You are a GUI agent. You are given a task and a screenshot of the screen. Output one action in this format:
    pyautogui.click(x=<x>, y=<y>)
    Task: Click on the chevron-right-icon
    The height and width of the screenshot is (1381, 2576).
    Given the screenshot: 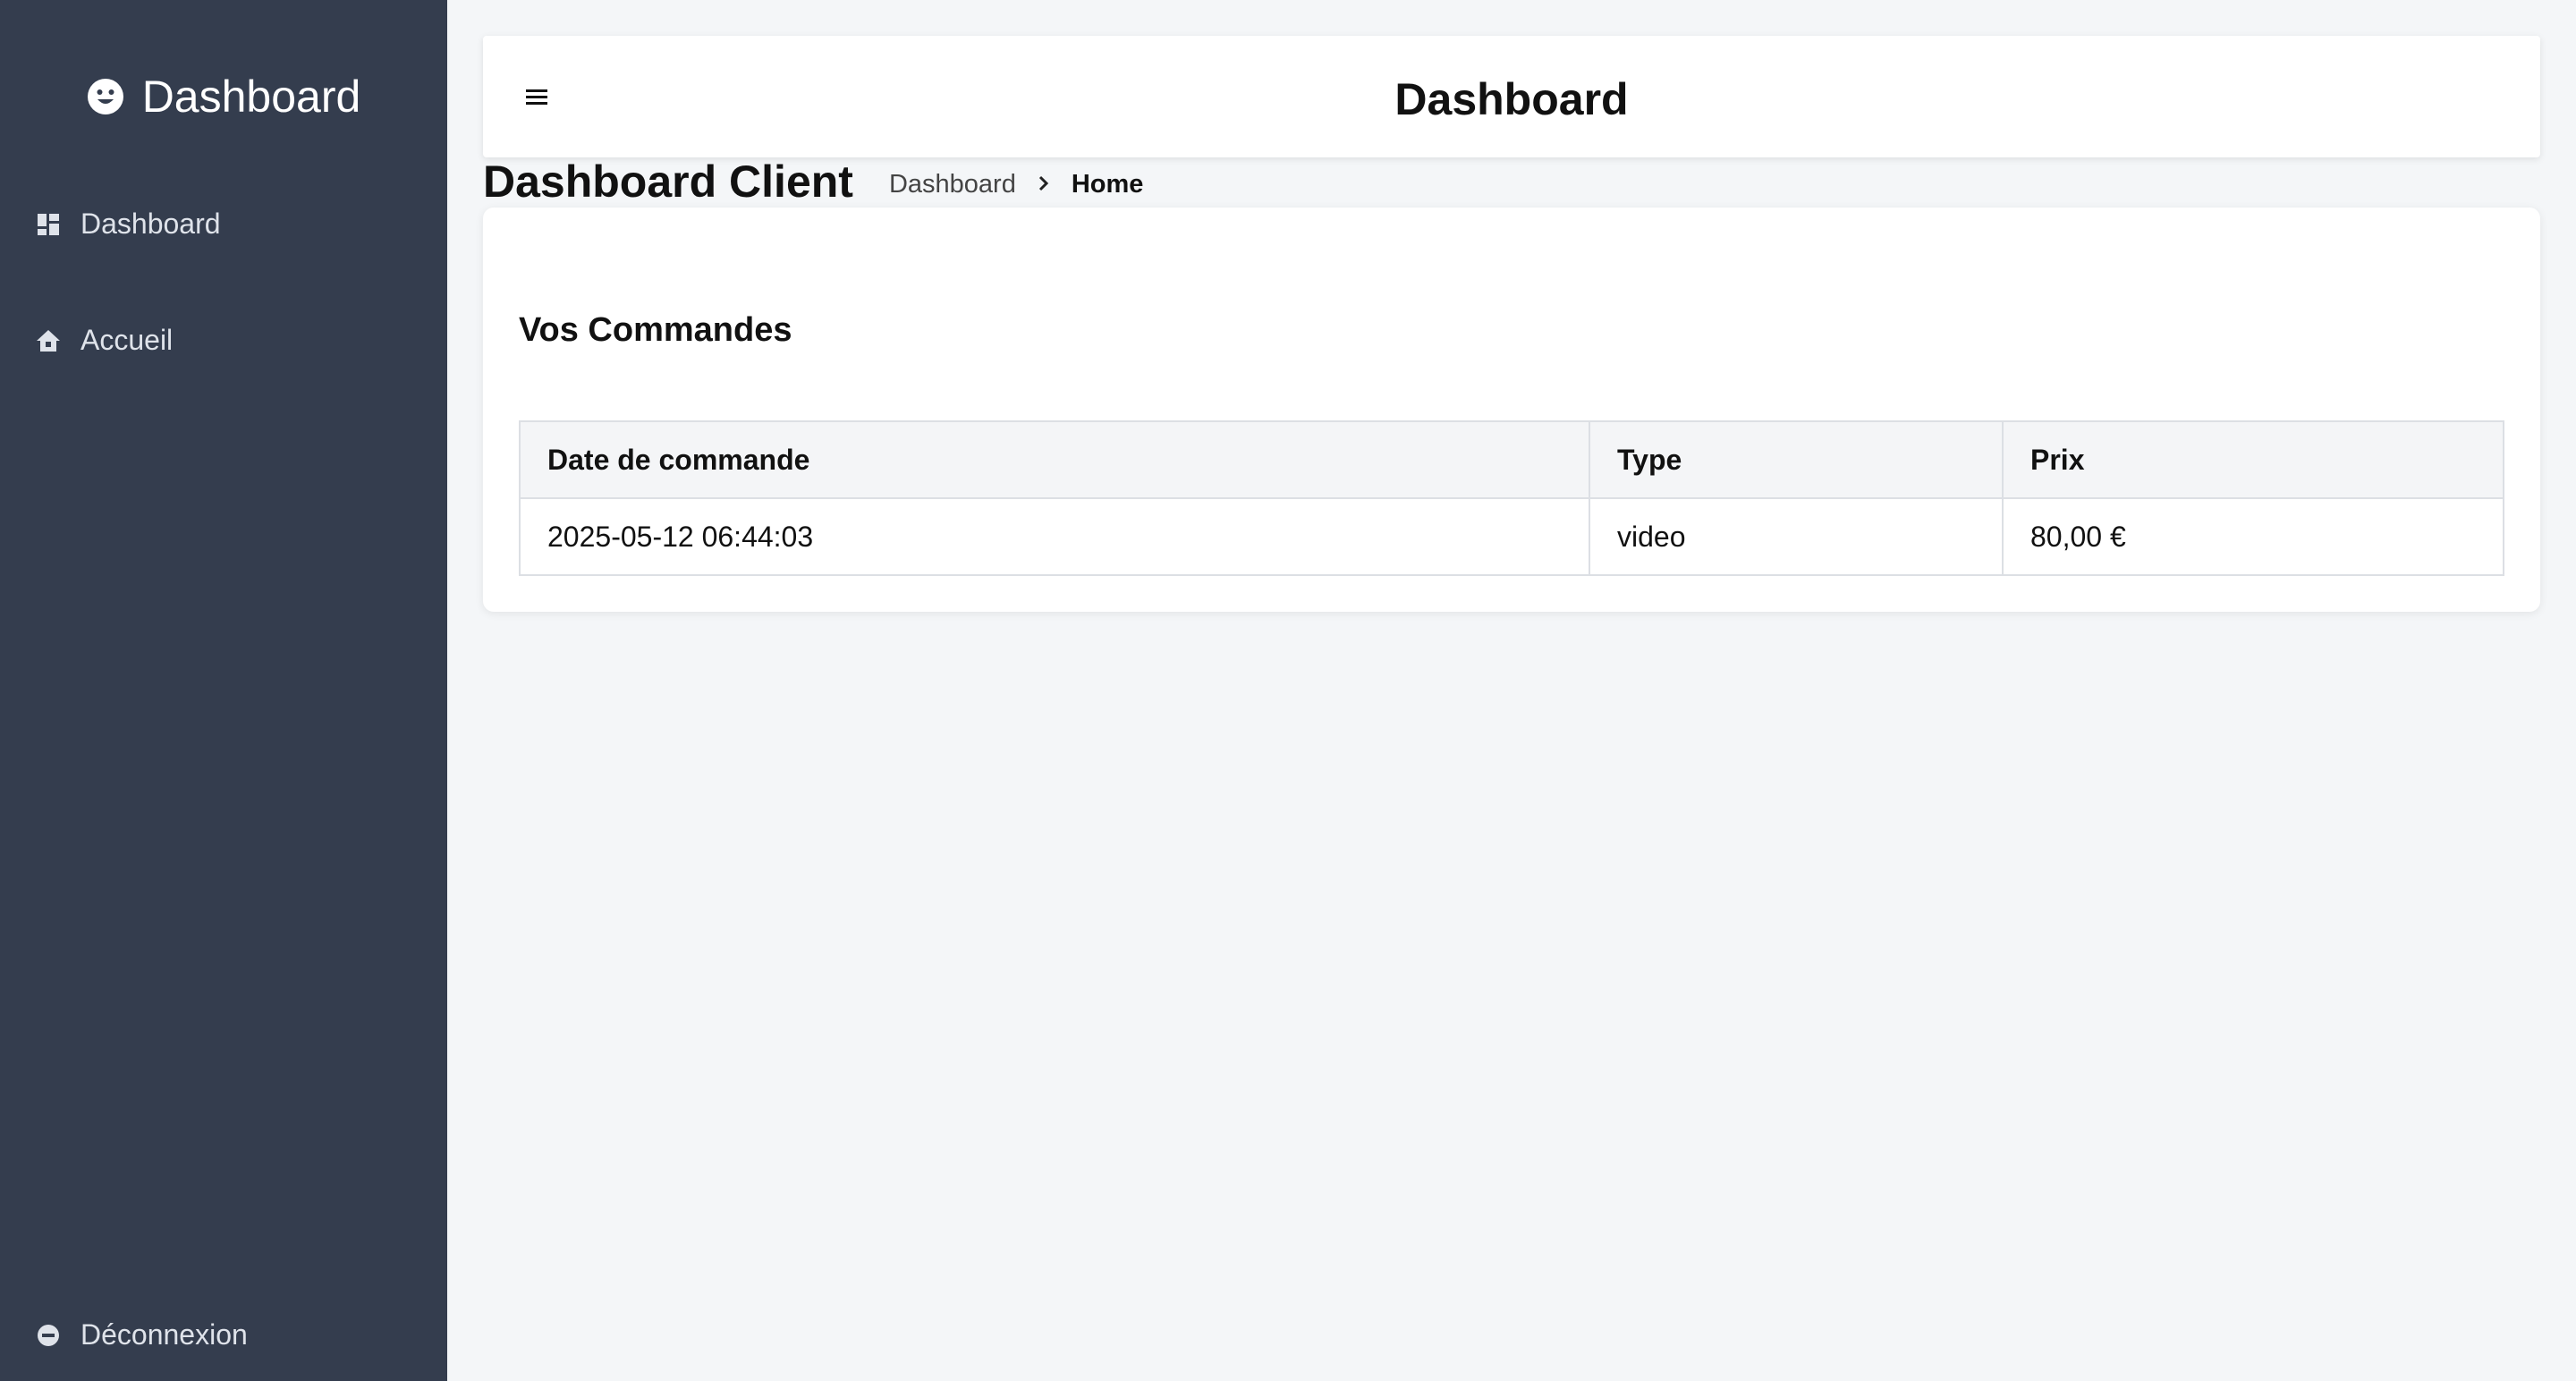 What is the action you would take?
    pyautogui.click(x=1044, y=185)
    